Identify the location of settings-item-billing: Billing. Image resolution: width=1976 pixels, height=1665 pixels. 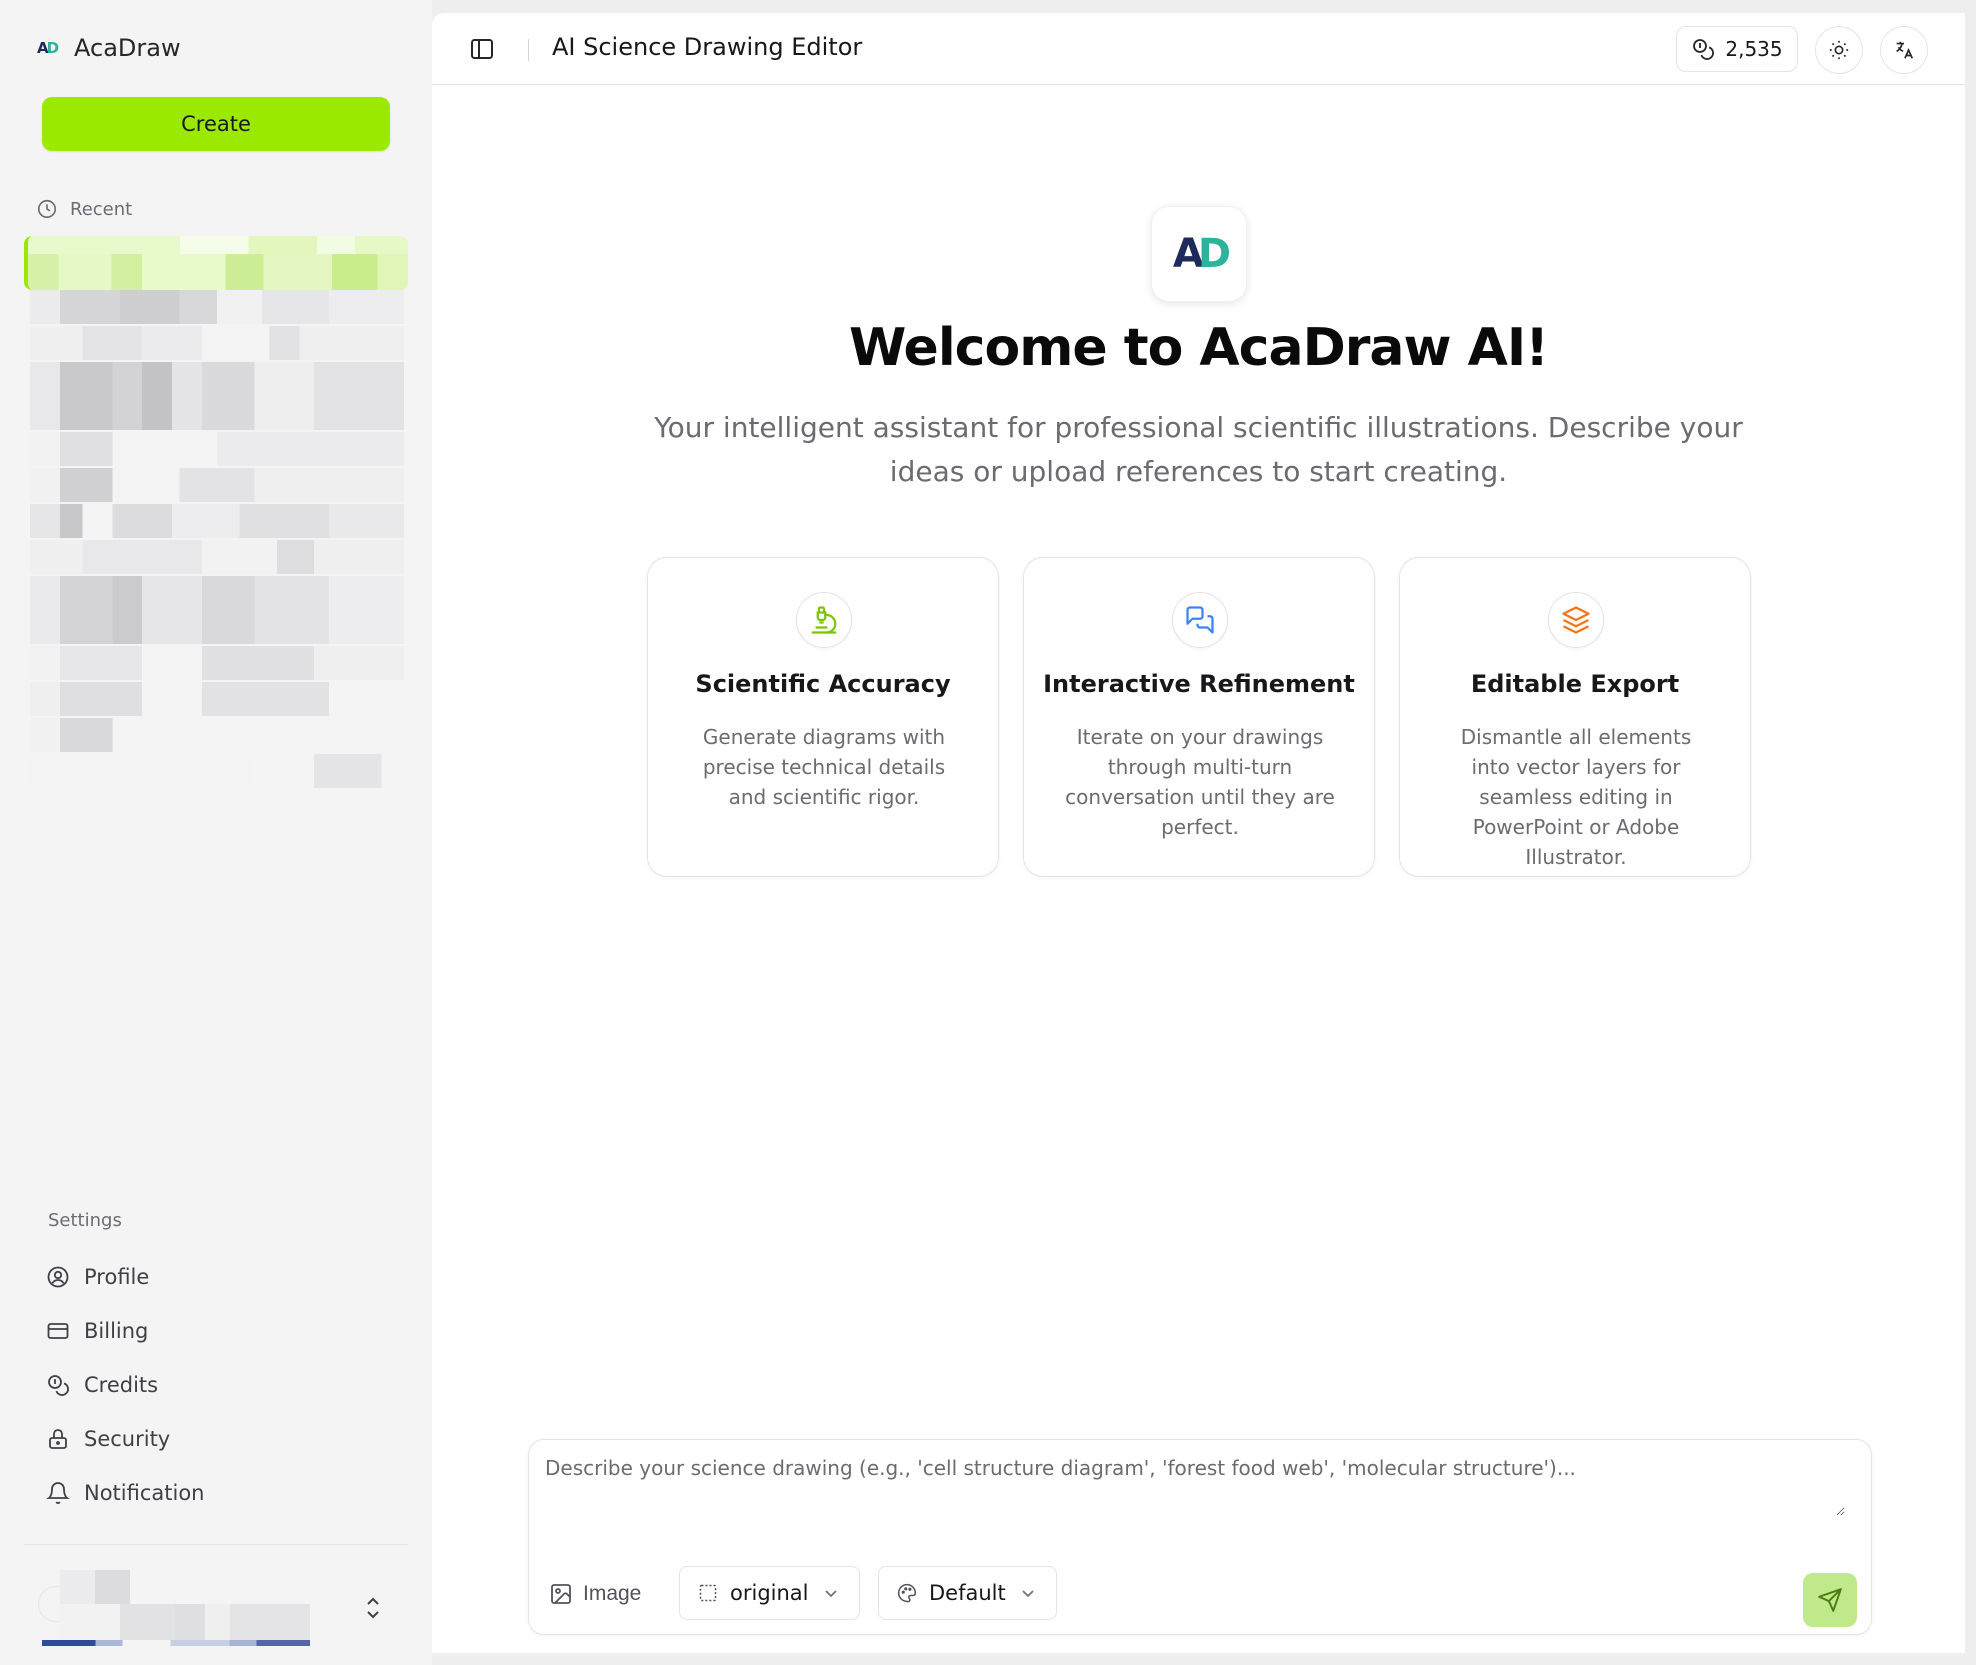
(226, 1331).